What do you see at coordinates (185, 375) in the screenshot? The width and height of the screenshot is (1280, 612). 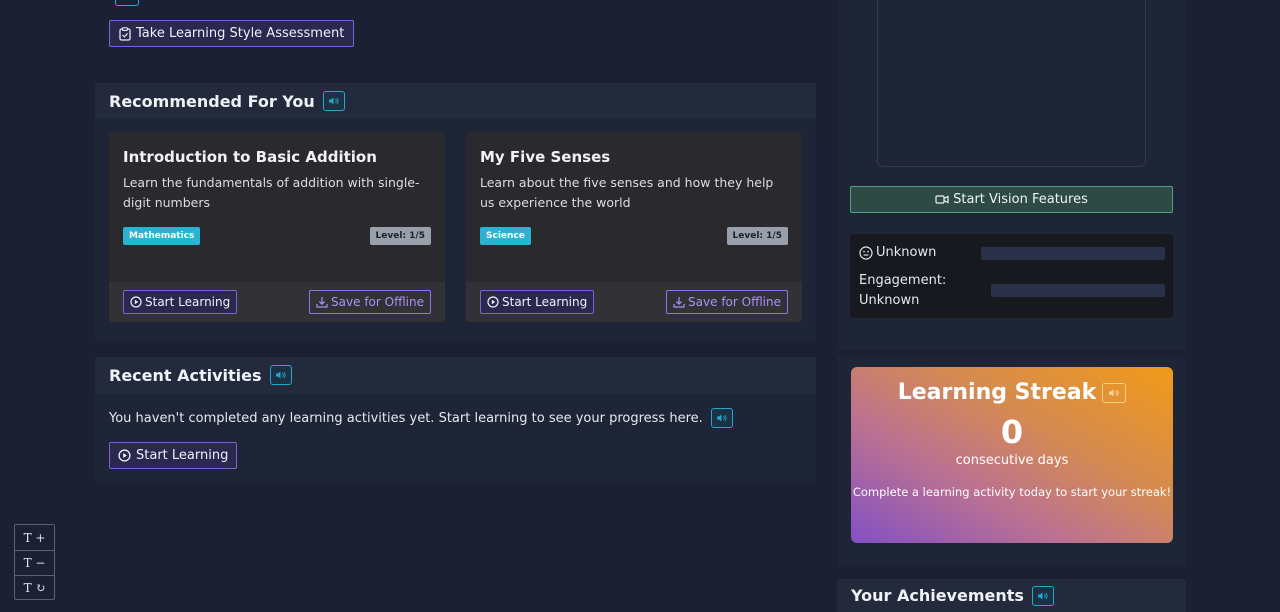 I see `recent-title: Recent Activities` at bounding box center [185, 375].